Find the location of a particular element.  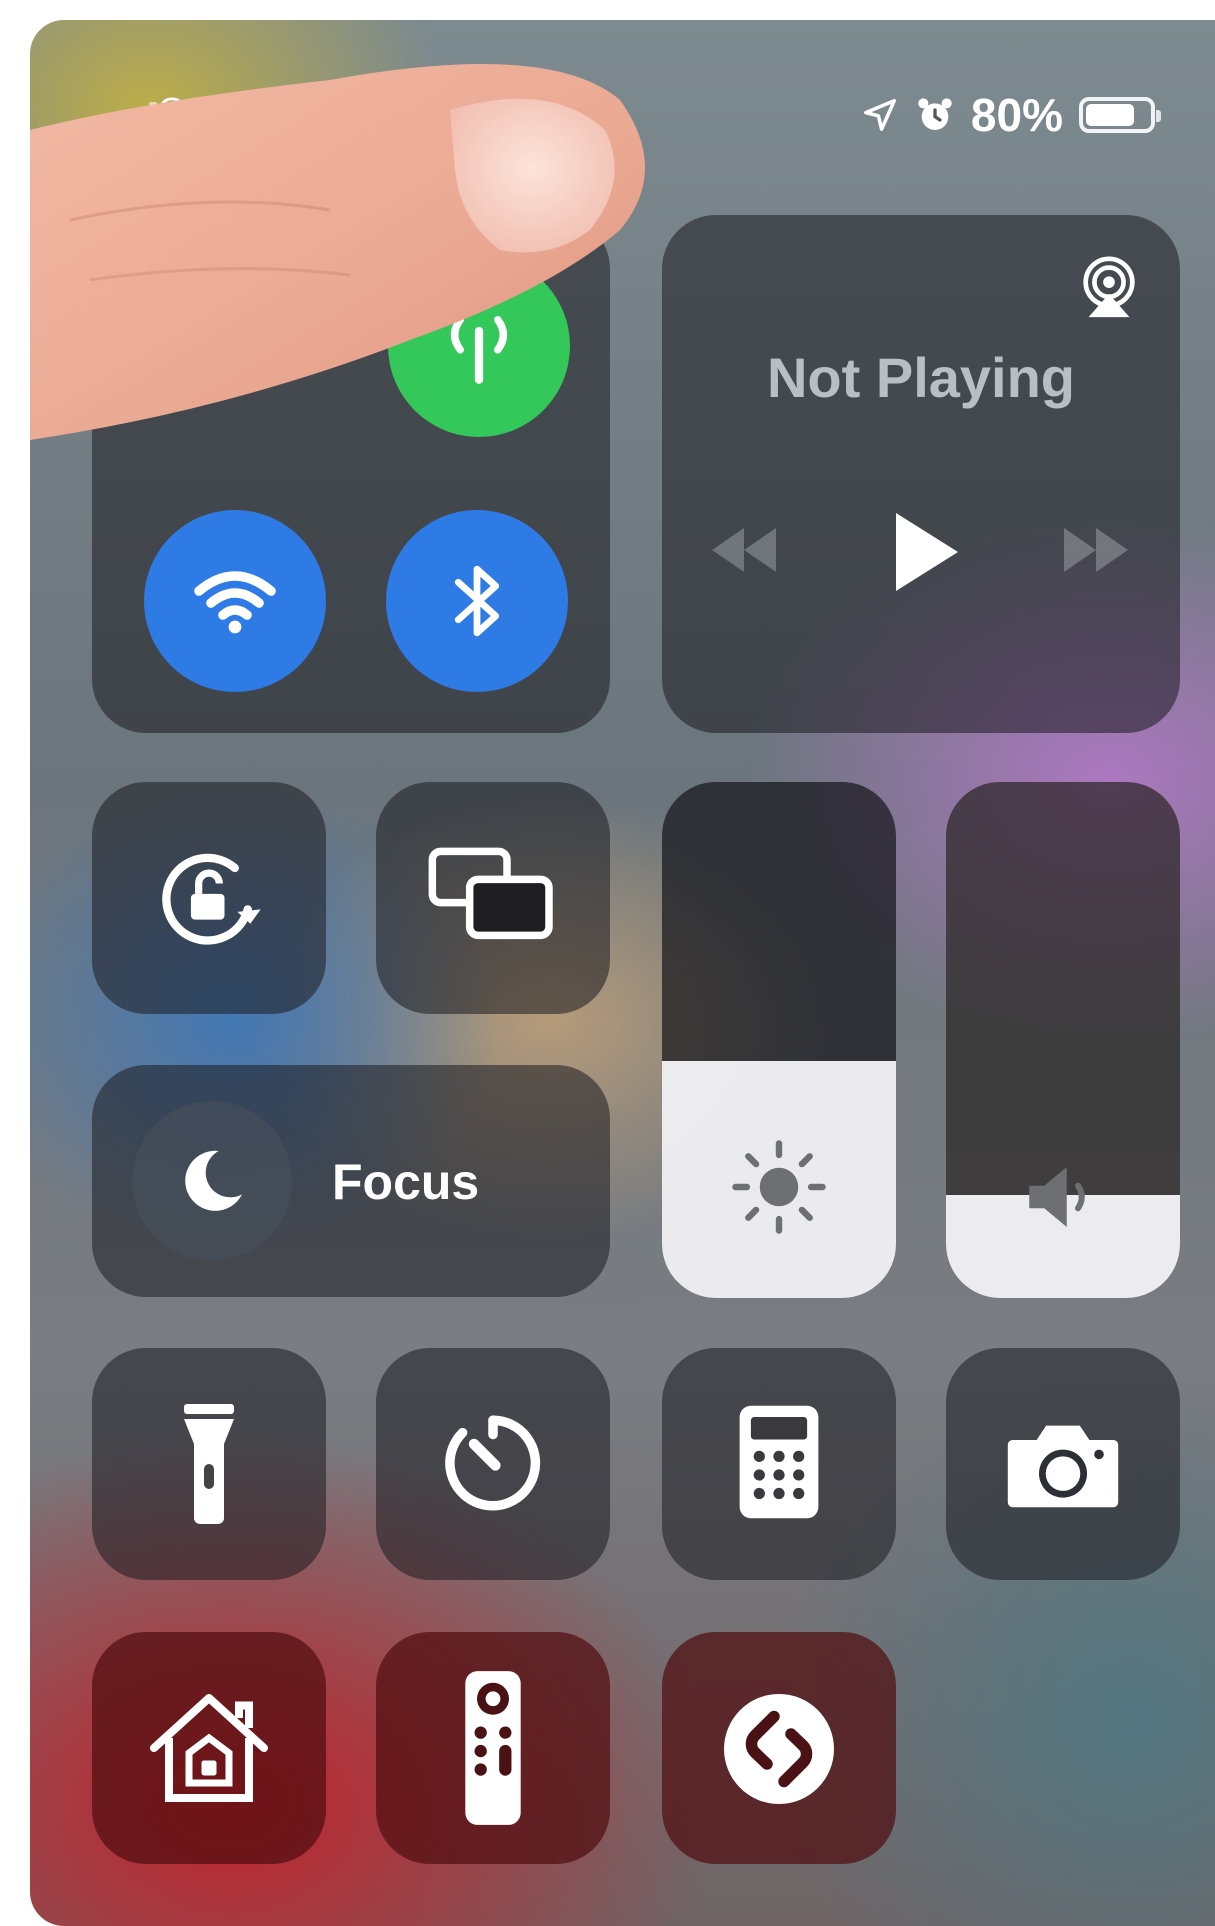

battery-icon is located at coordinates (1120, 115).